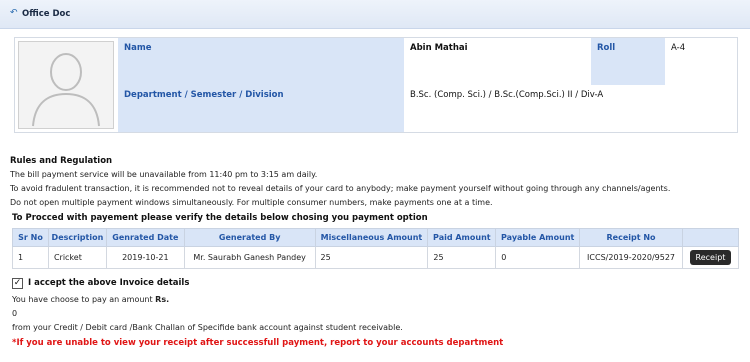 Image resolution: width=750 pixels, height=362 pixels. Describe the element at coordinates (145, 257) in the screenshot. I see `date-cell: 2019-10-21` at that location.